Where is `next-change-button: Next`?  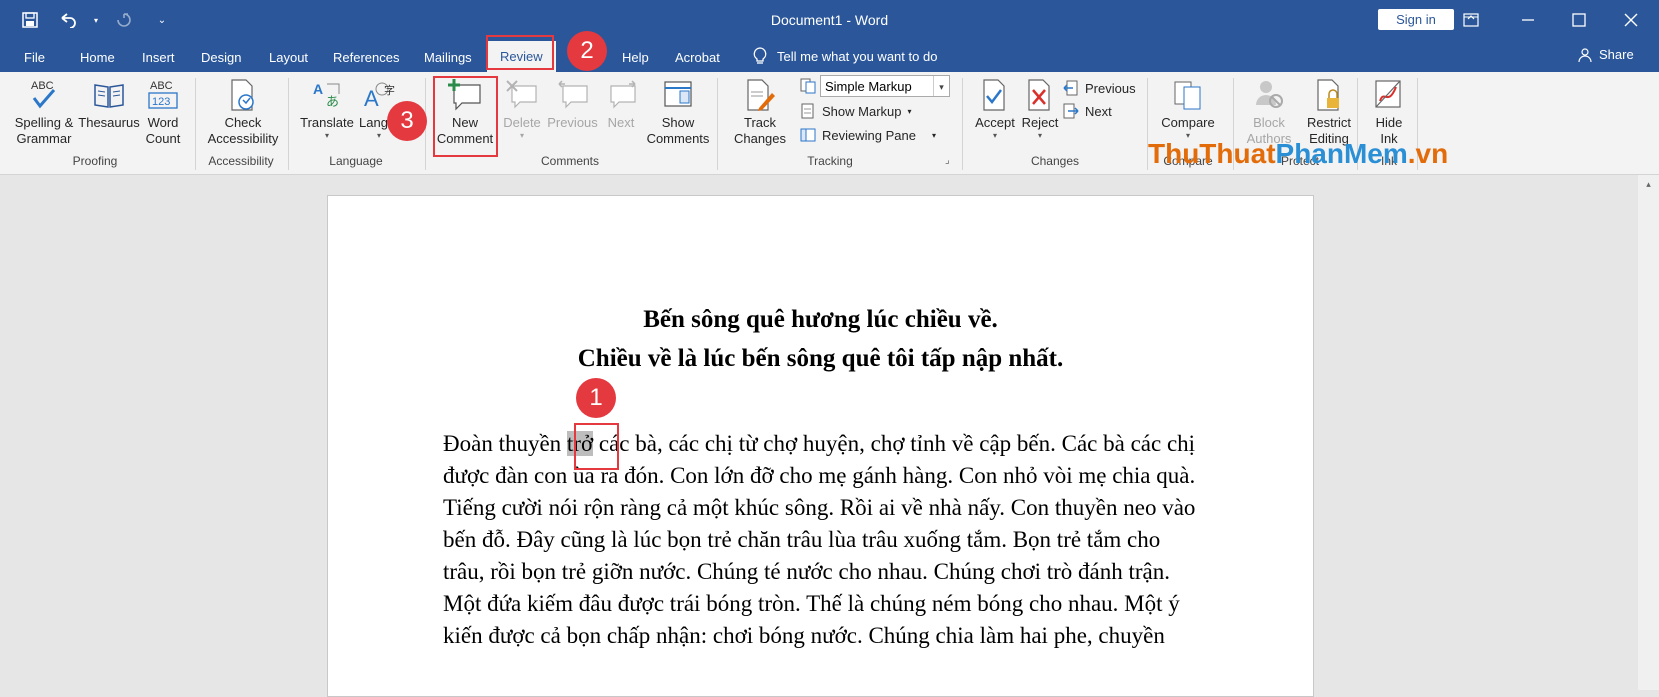 next-change-button: Next is located at coordinates (1087, 111).